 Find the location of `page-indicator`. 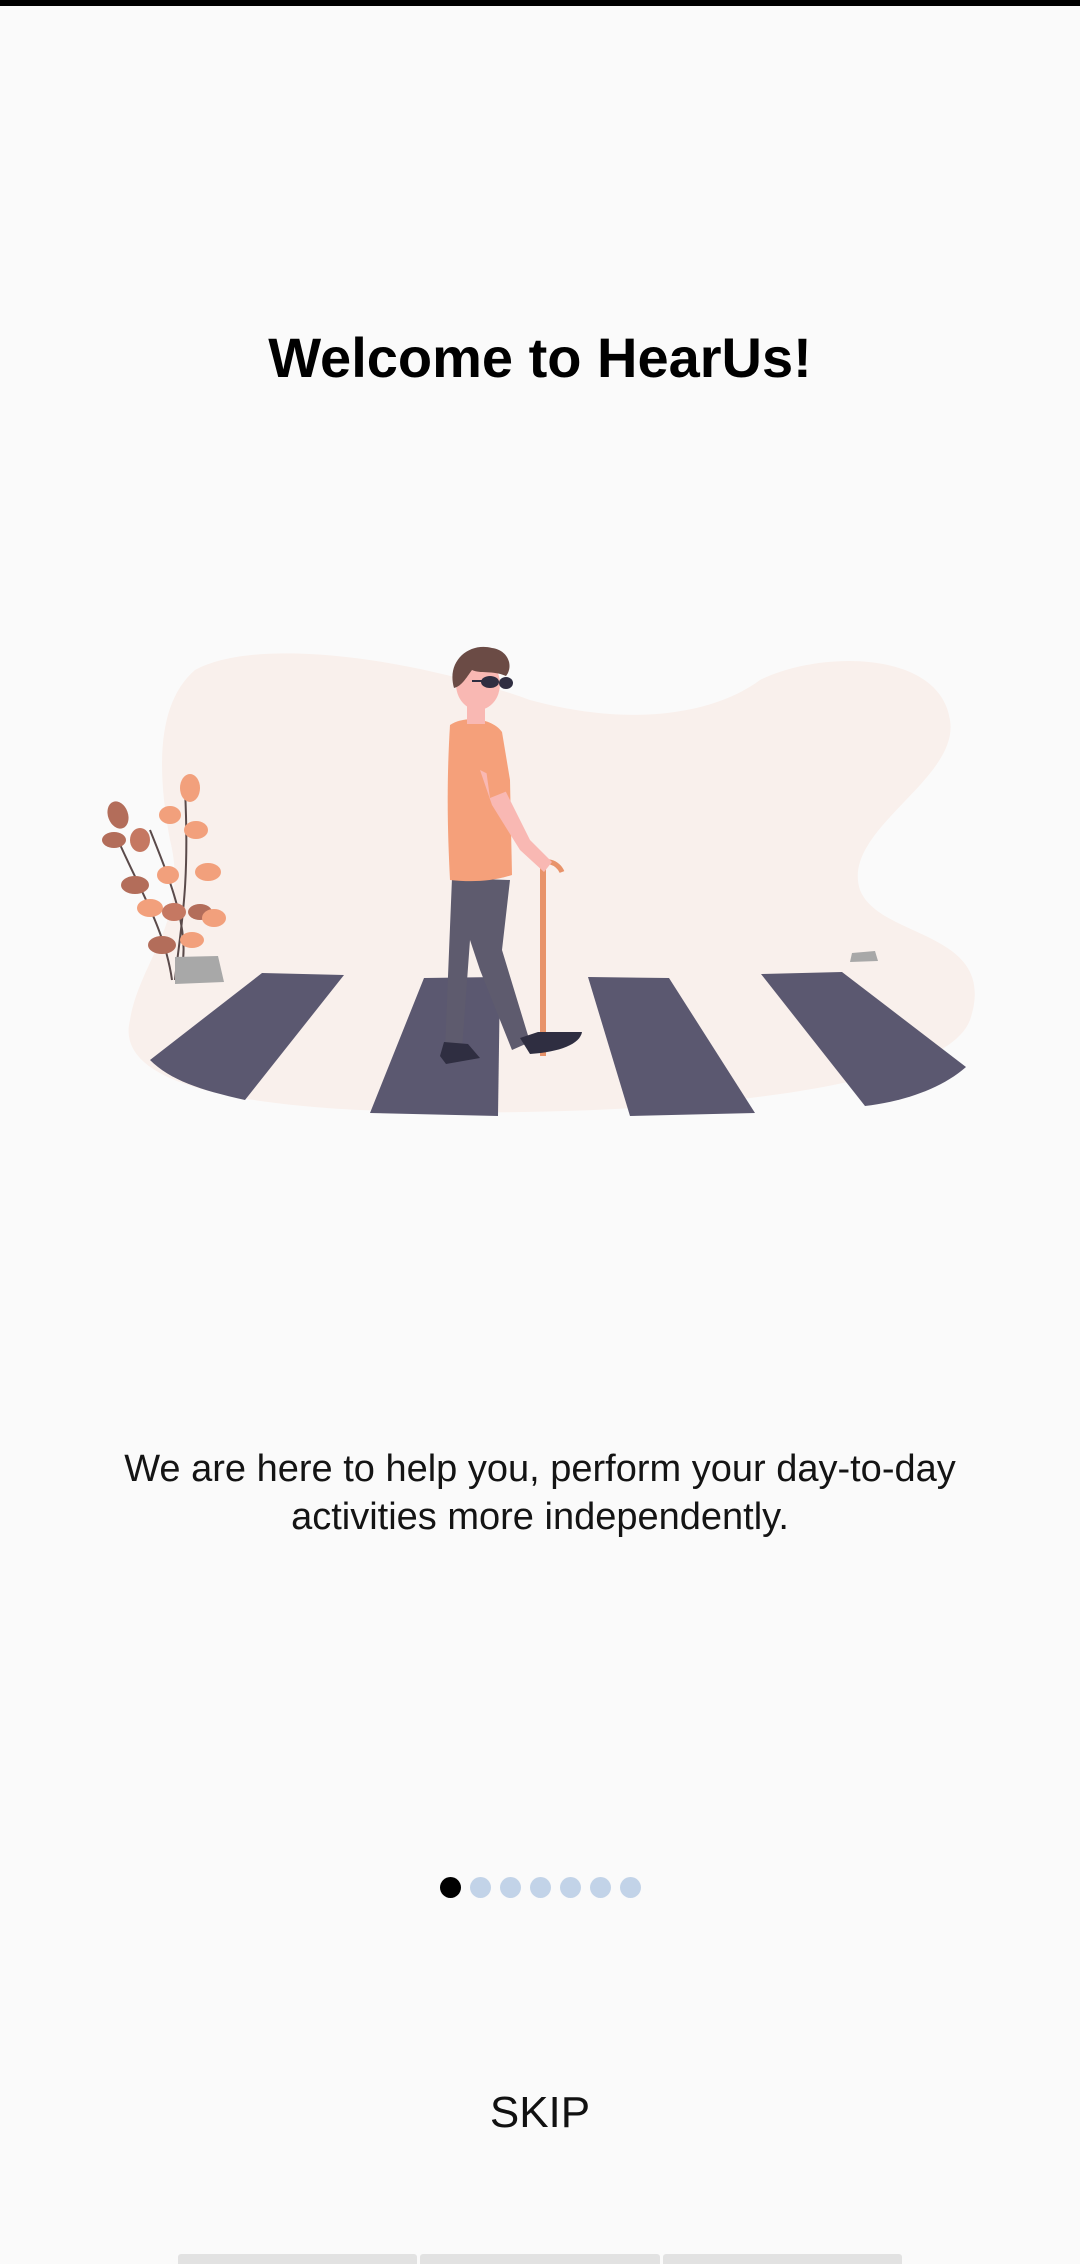

page-indicator is located at coordinates (540, 1887).